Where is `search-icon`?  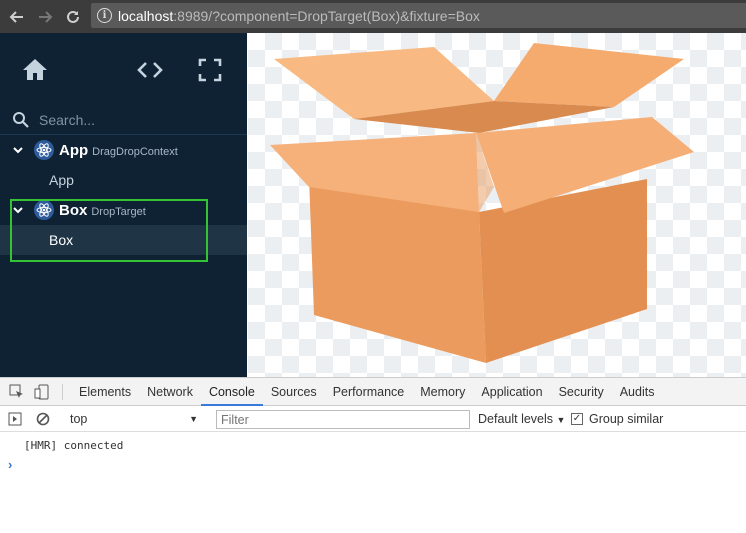
search-icon is located at coordinates (21, 119).